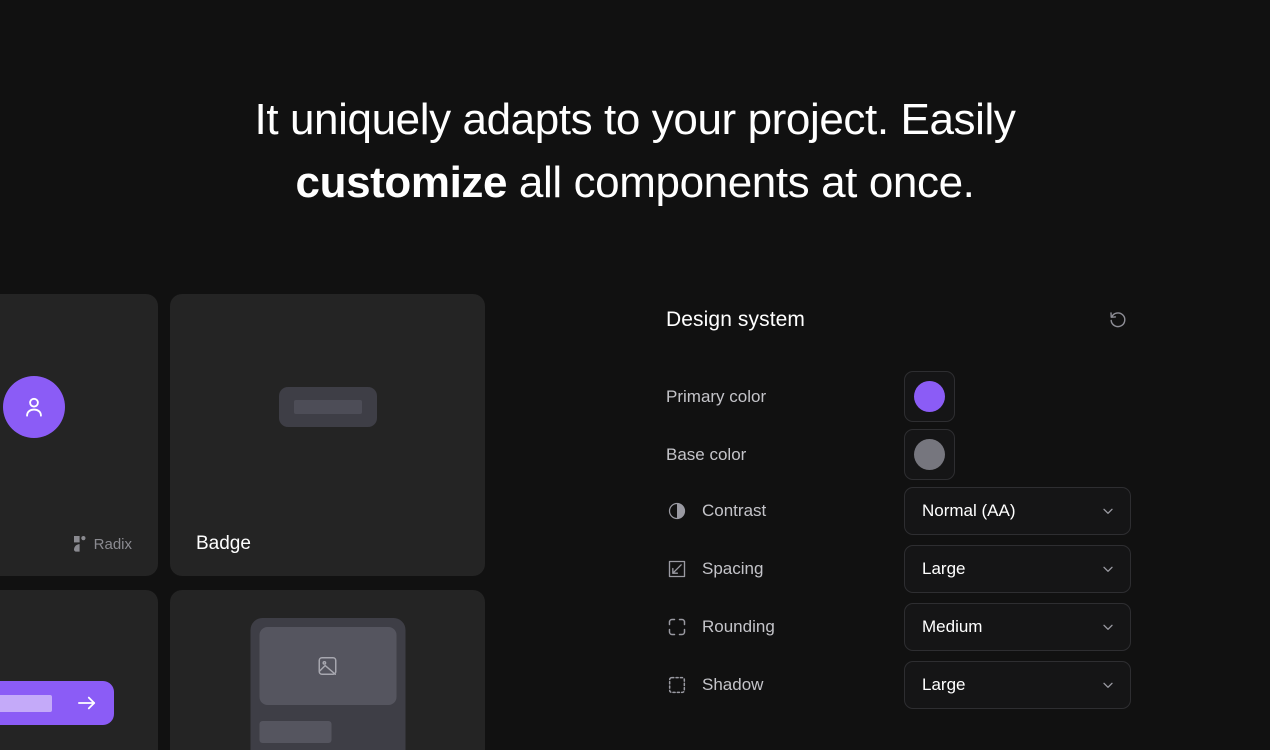 The width and height of the screenshot is (1270, 750). I want to click on card-avatar: Avatar Radix, so click(79, 435).